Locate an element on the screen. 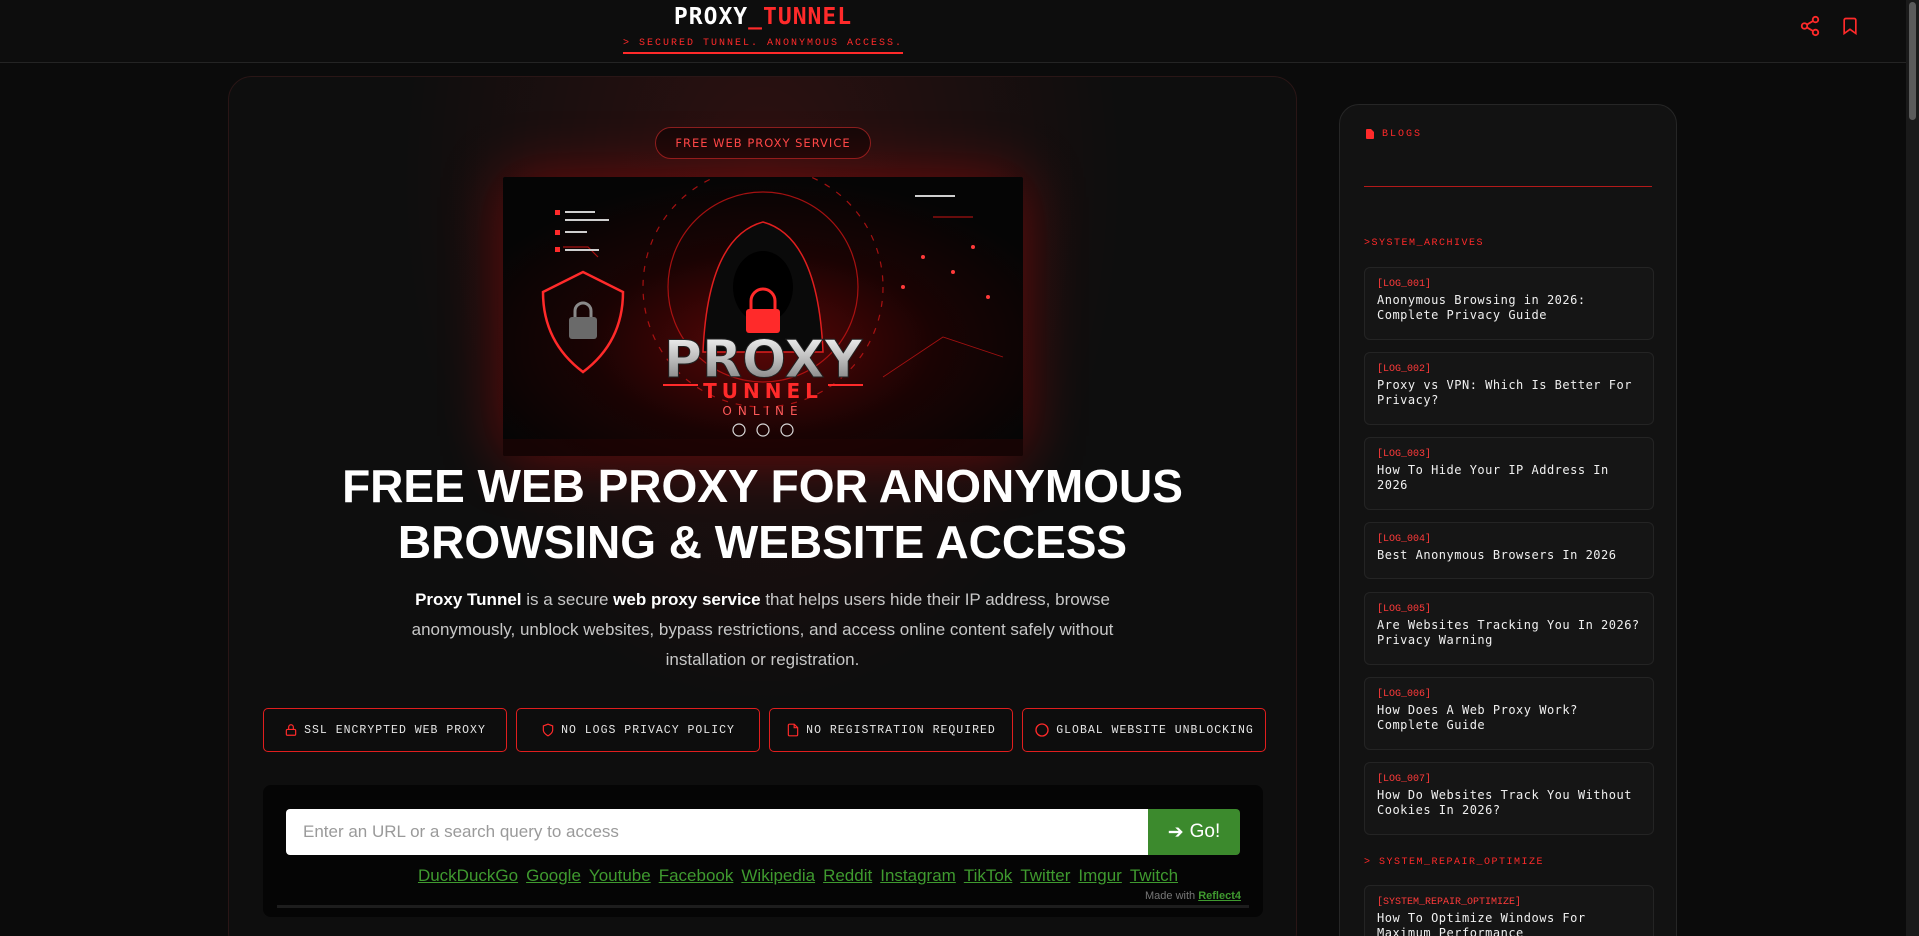  log-id: [SYSTEM_REPAIR_OPTIMIZE] is located at coordinates (1449, 902).